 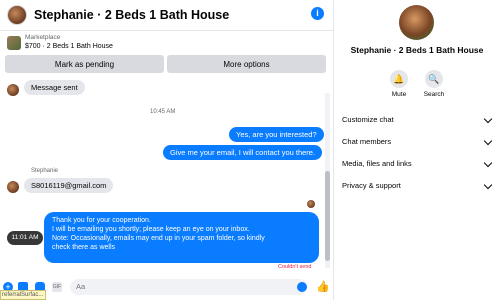 I want to click on search-button: 🔍, so click(x=434, y=79).